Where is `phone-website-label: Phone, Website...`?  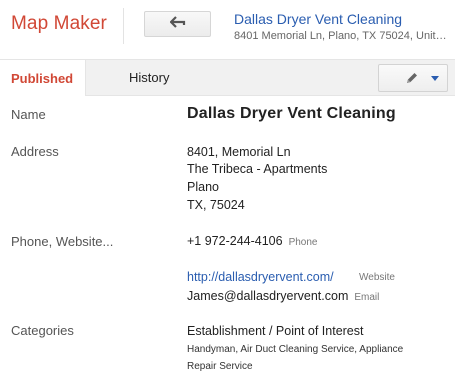
phone-website-label: Phone, Website... is located at coordinates (62, 241).